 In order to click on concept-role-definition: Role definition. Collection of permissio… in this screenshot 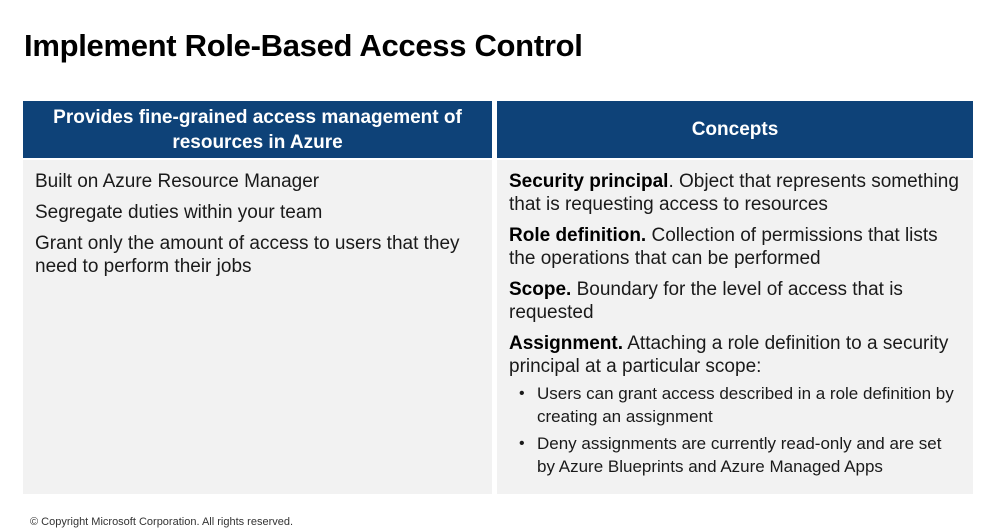, I will do `click(735, 247)`.